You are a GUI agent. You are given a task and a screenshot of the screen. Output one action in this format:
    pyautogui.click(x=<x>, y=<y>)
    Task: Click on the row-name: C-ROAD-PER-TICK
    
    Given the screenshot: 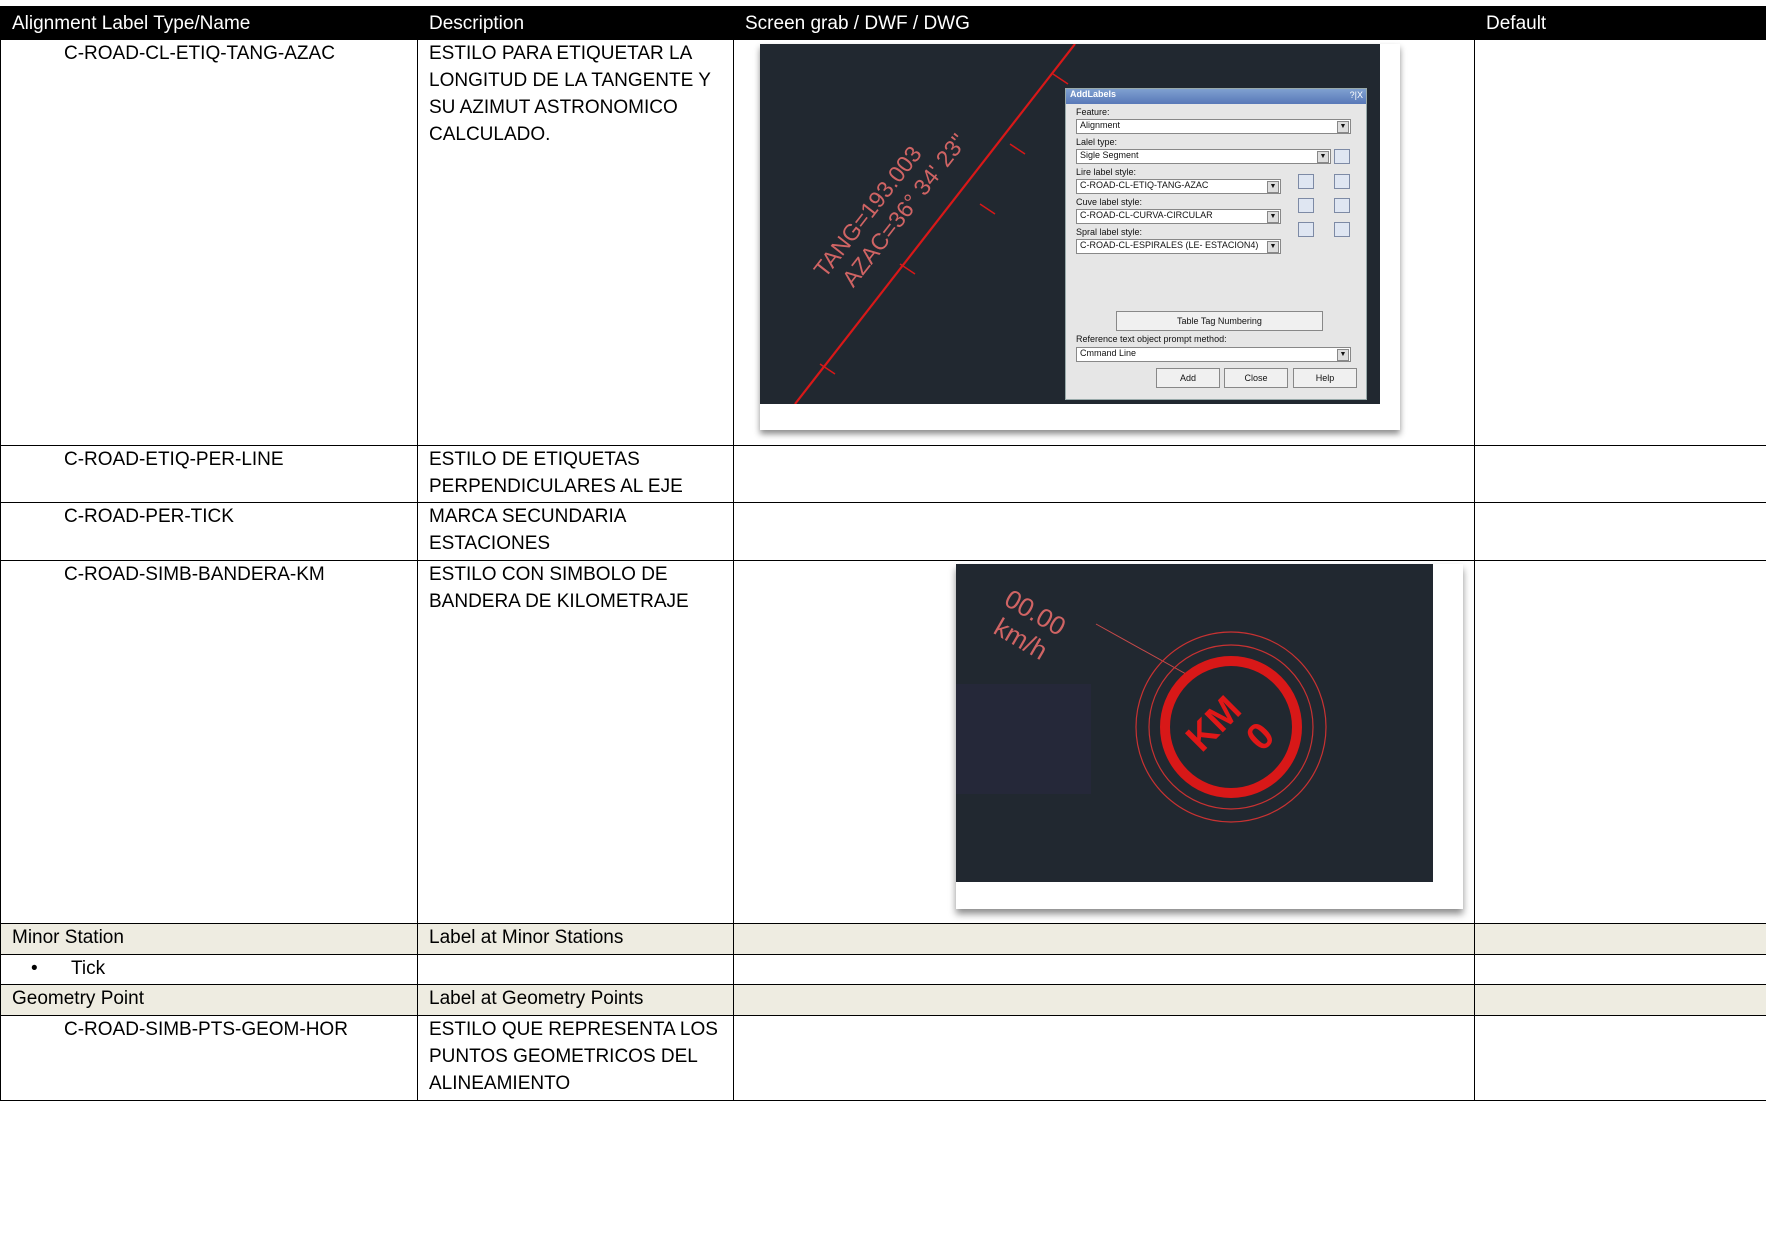 What is the action you would take?
    pyautogui.click(x=209, y=531)
    